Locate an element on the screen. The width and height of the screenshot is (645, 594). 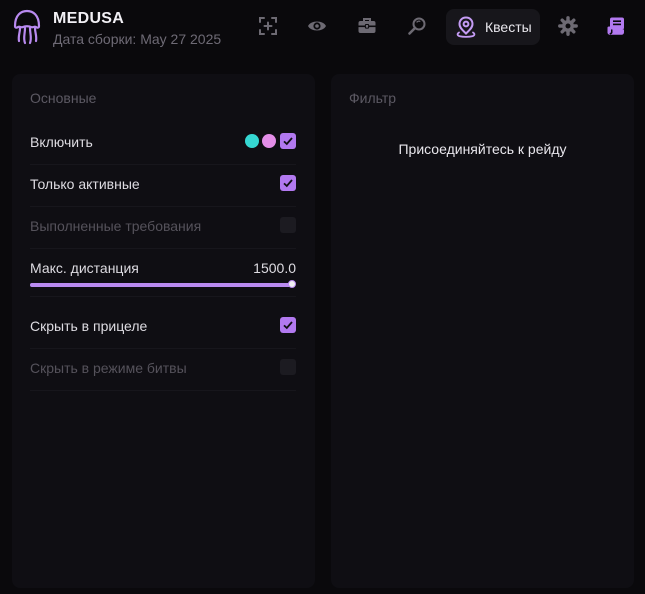
hide-in-scope-checkbox is located at coordinates (288, 325).